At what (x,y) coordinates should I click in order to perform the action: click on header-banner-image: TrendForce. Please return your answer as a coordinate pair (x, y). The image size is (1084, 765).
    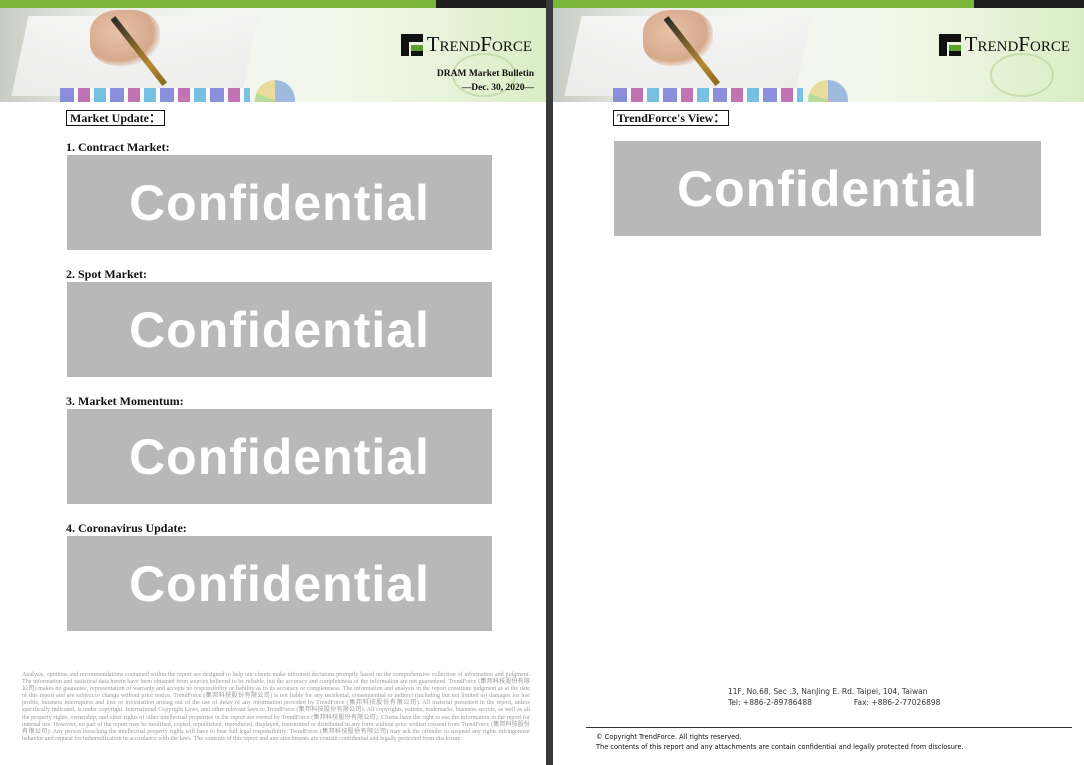
    Looking at the image, I should click on (818, 55).